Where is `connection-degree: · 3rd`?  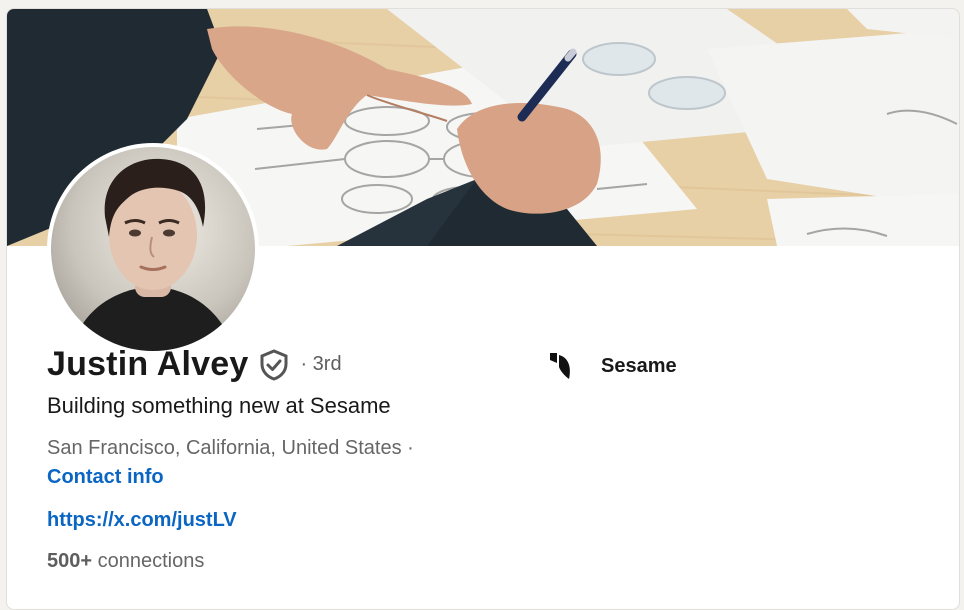
connection-degree: · 3rd is located at coordinates (321, 364).